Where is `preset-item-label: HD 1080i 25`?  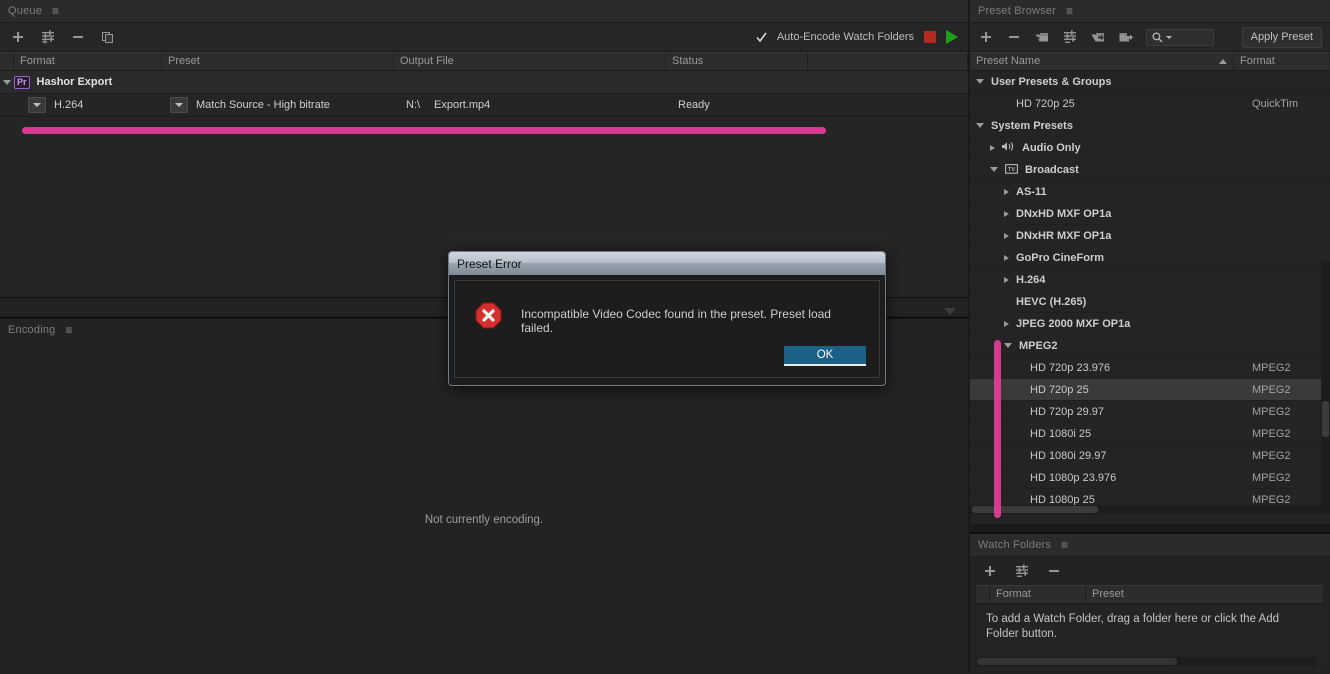
preset-item-label: HD 1080i 25 is located at coordinates (1061, 433).